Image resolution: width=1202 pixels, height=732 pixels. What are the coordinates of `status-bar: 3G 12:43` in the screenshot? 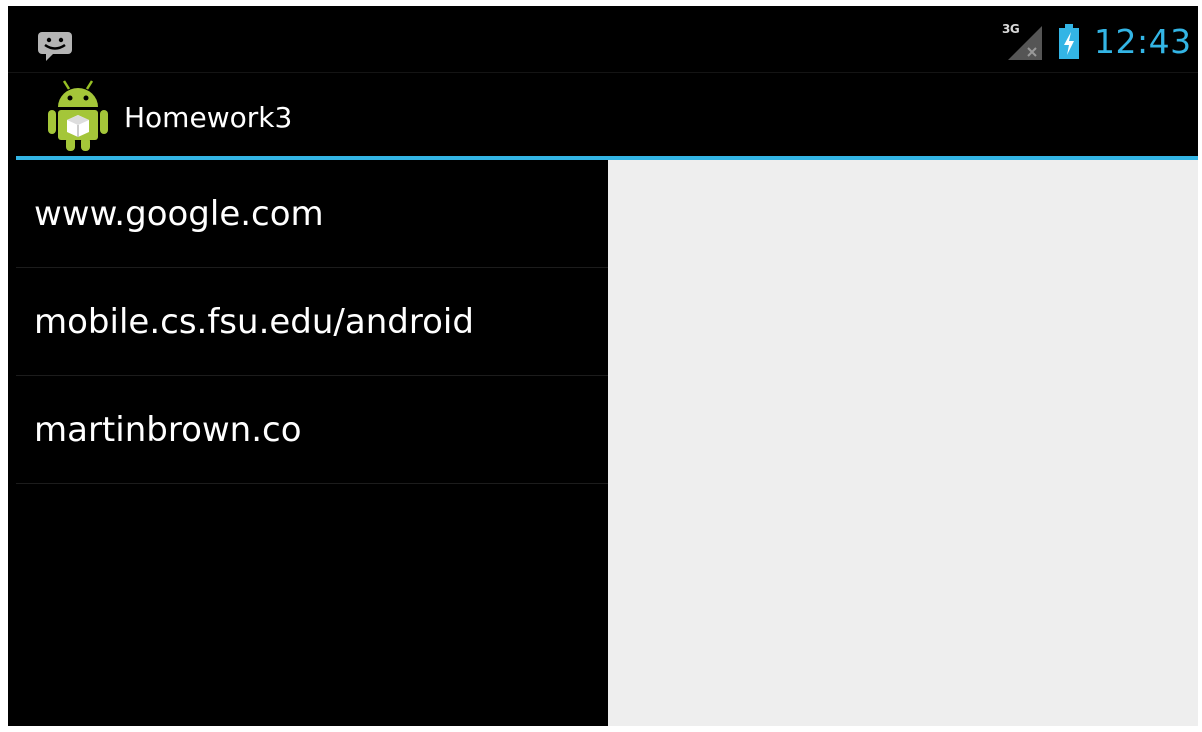 It's located at (603, 39).